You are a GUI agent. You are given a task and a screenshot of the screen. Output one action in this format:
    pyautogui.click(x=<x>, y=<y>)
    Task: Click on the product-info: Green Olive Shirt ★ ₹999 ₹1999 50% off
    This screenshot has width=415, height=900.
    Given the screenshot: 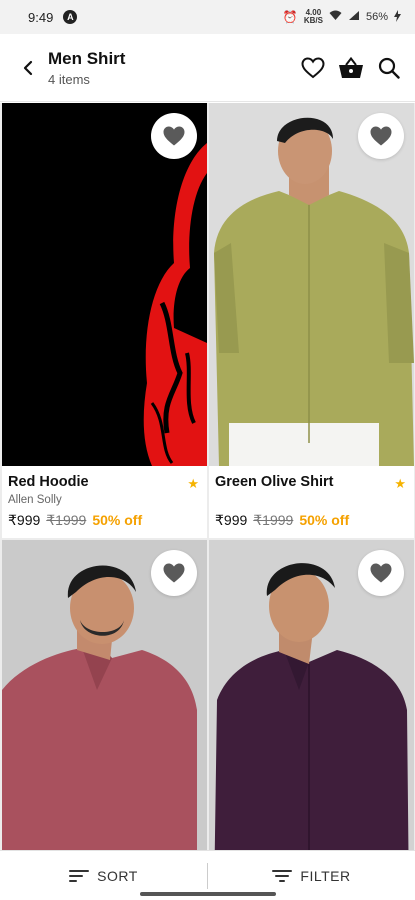 What is the action you would take?
    pyautogui.click(x=311, y=502)
    